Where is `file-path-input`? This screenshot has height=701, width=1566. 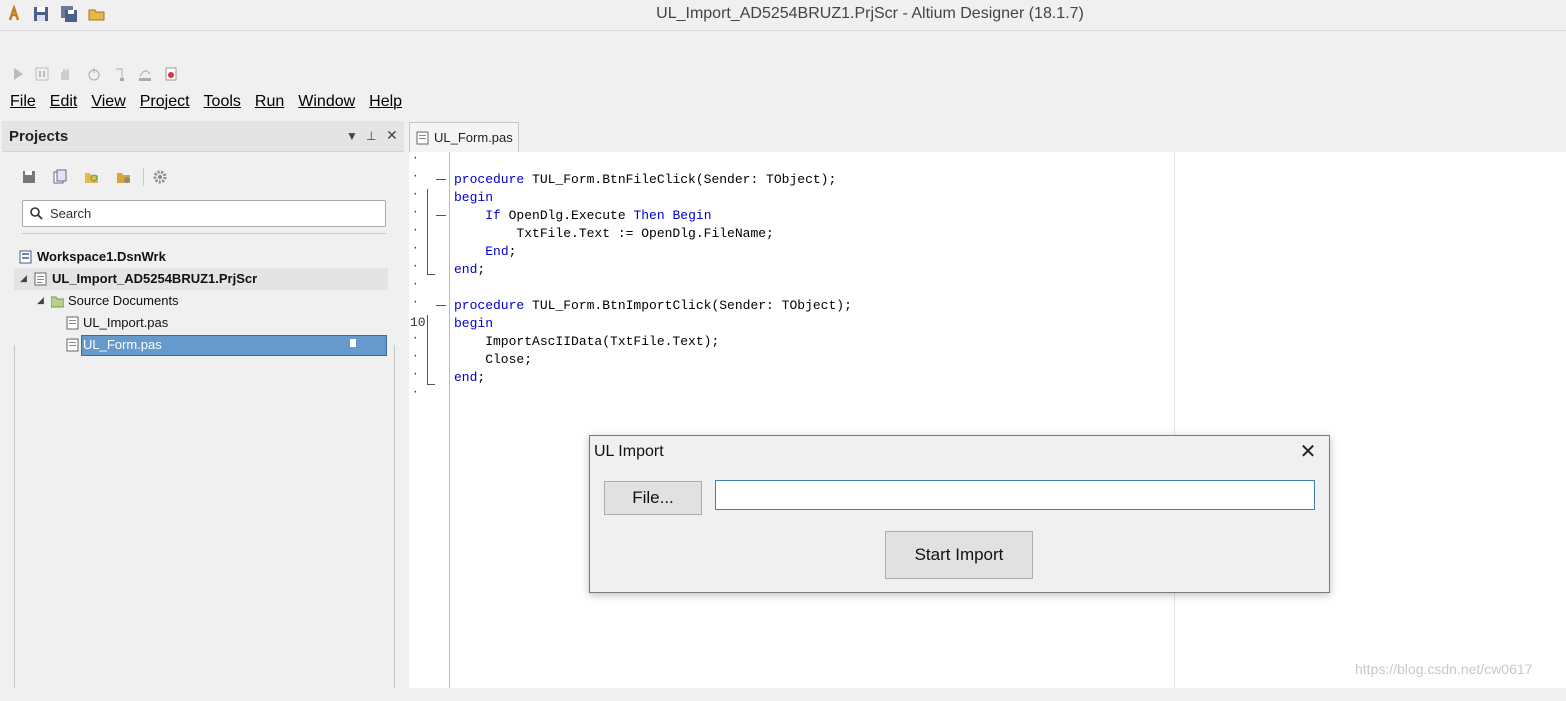 file-path-input is located at coordinates (1015, 495).